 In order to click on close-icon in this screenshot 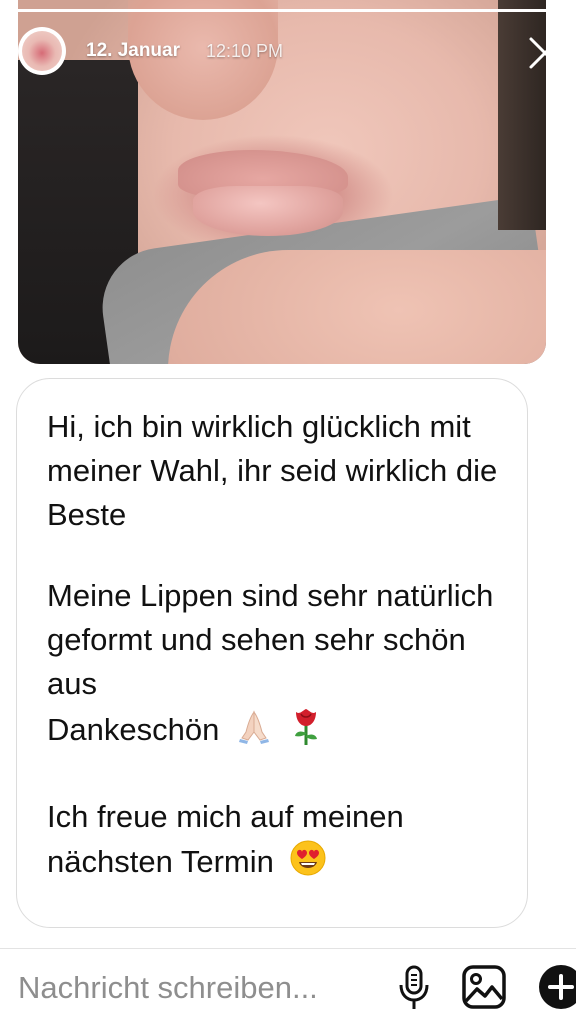, I will do `click(545, 53)`.